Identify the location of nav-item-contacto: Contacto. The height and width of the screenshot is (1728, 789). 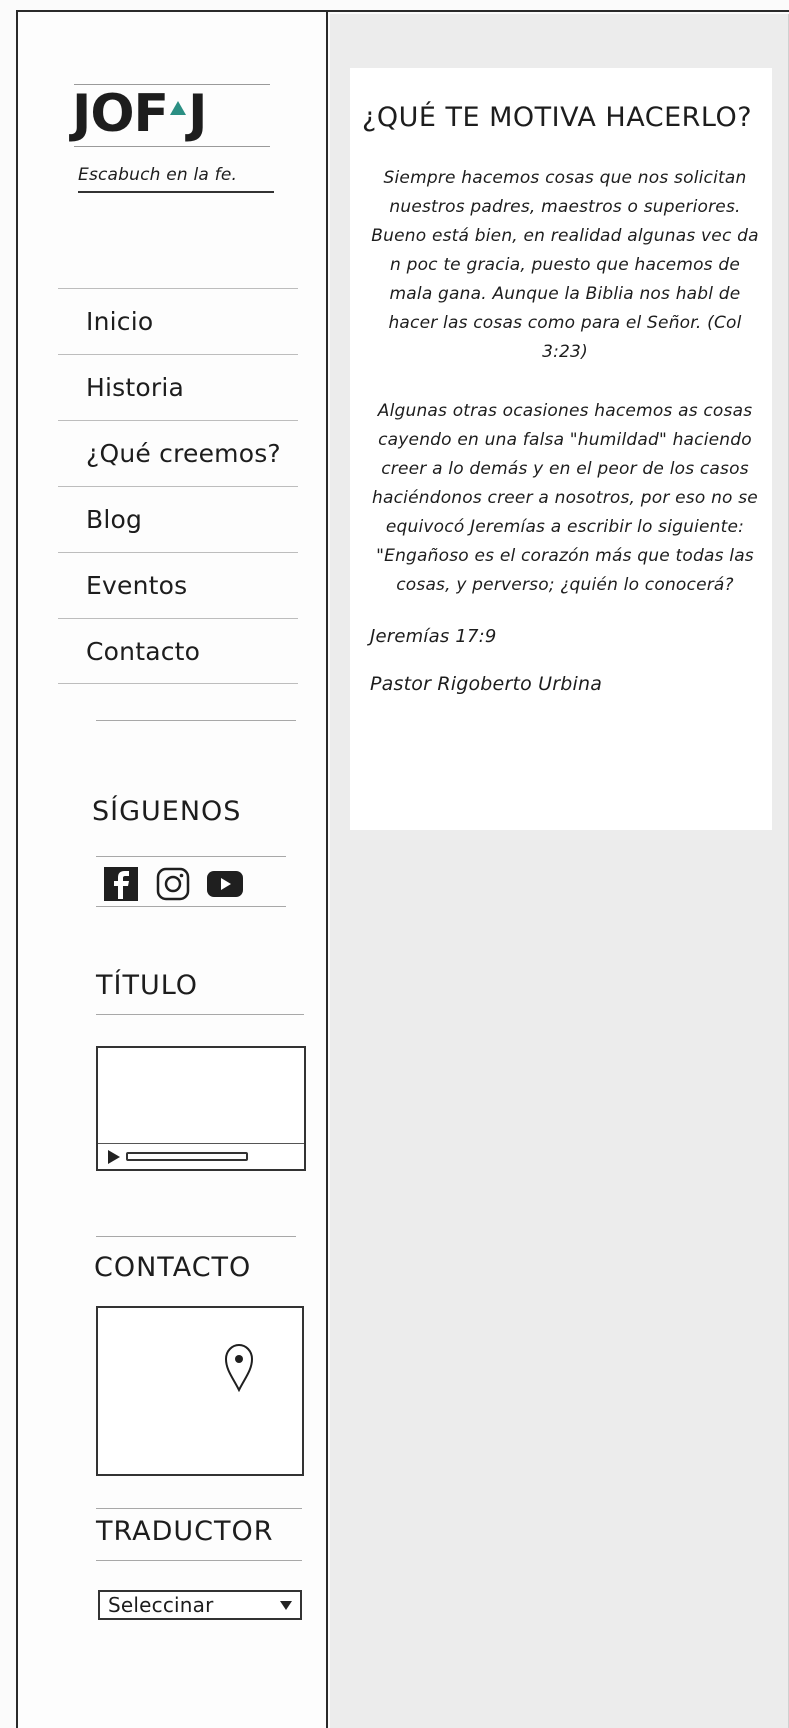
(178, 651).